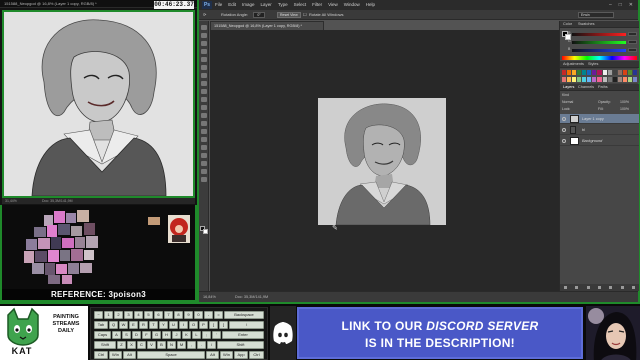  What do you see at coordinates (599, 119) in the screenshot?
I see `layer-row-layer-1-copy: Layer 1 copy` at bounding box center [599, 119].